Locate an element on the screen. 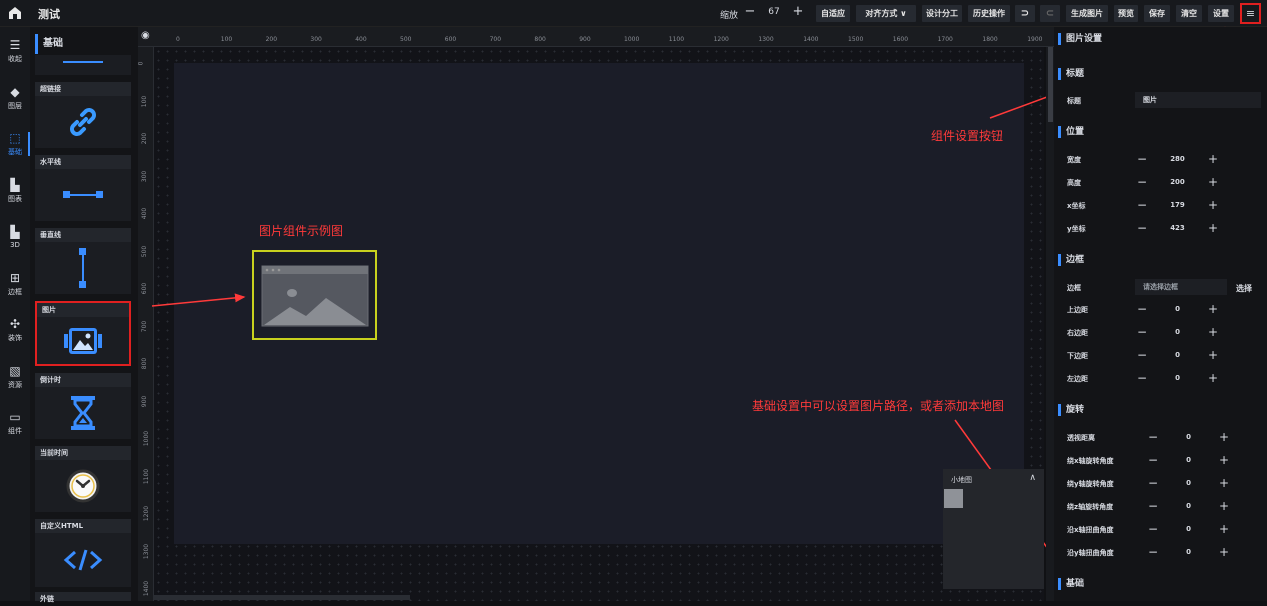 The height and width of the screenshot is (606, 1267). horizontal-scrollbar is located at coordinates (282, 597).